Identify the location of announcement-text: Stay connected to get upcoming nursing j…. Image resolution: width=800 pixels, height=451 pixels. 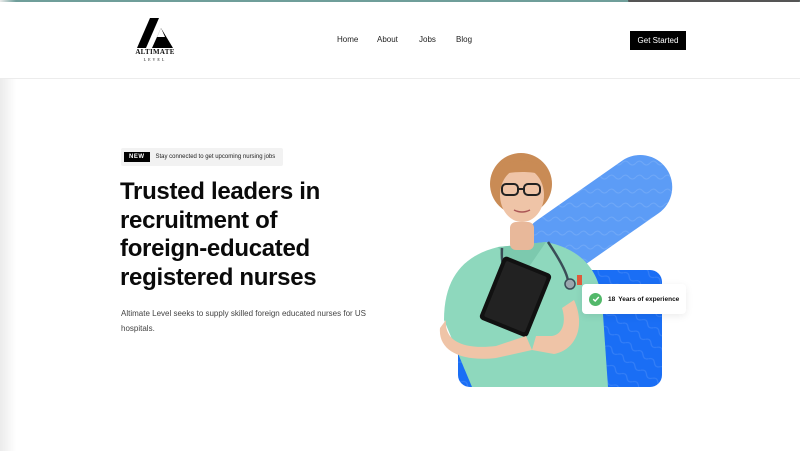
(215, 157).